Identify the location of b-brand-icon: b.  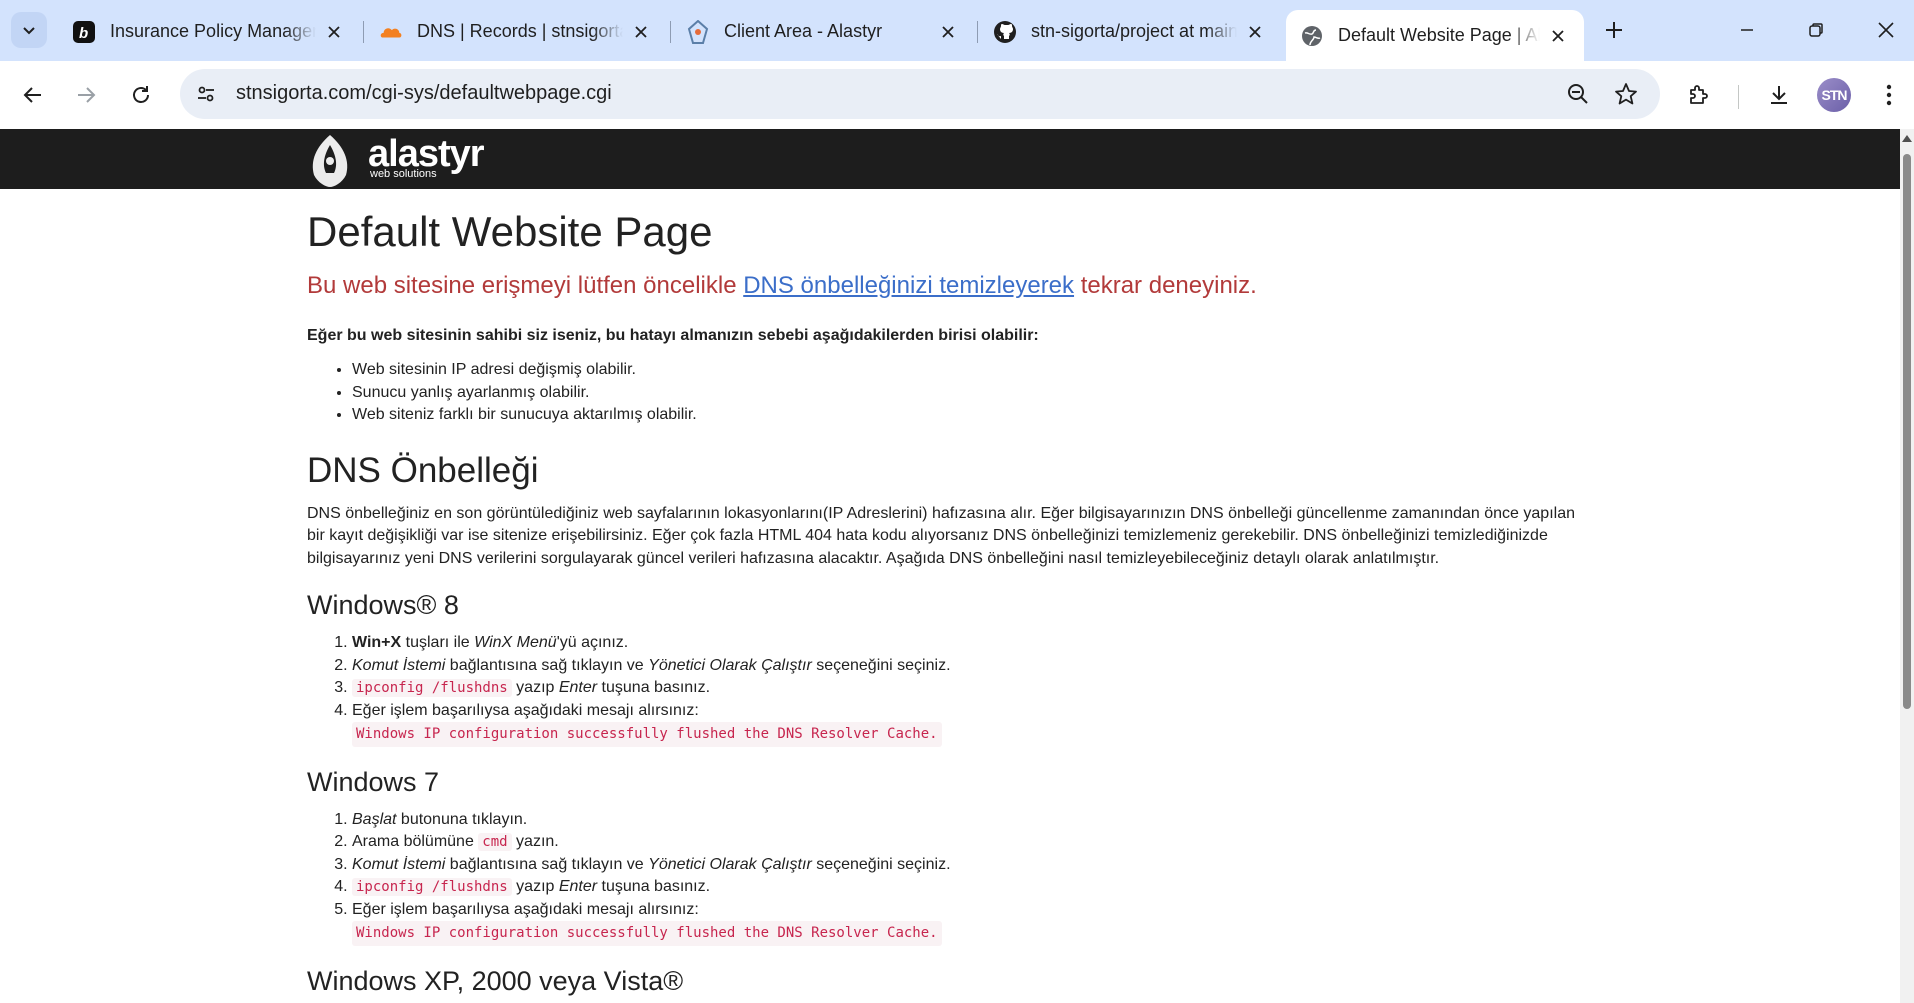
(84, 32).